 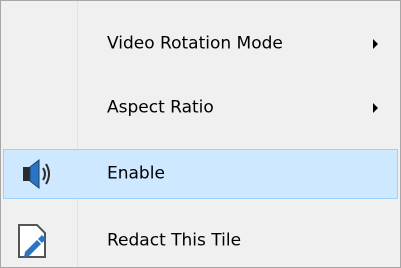 What do you see at coordinates (36, 174) in the screenshot?
I see `speaker-icon` at bounding box center [36, 174].